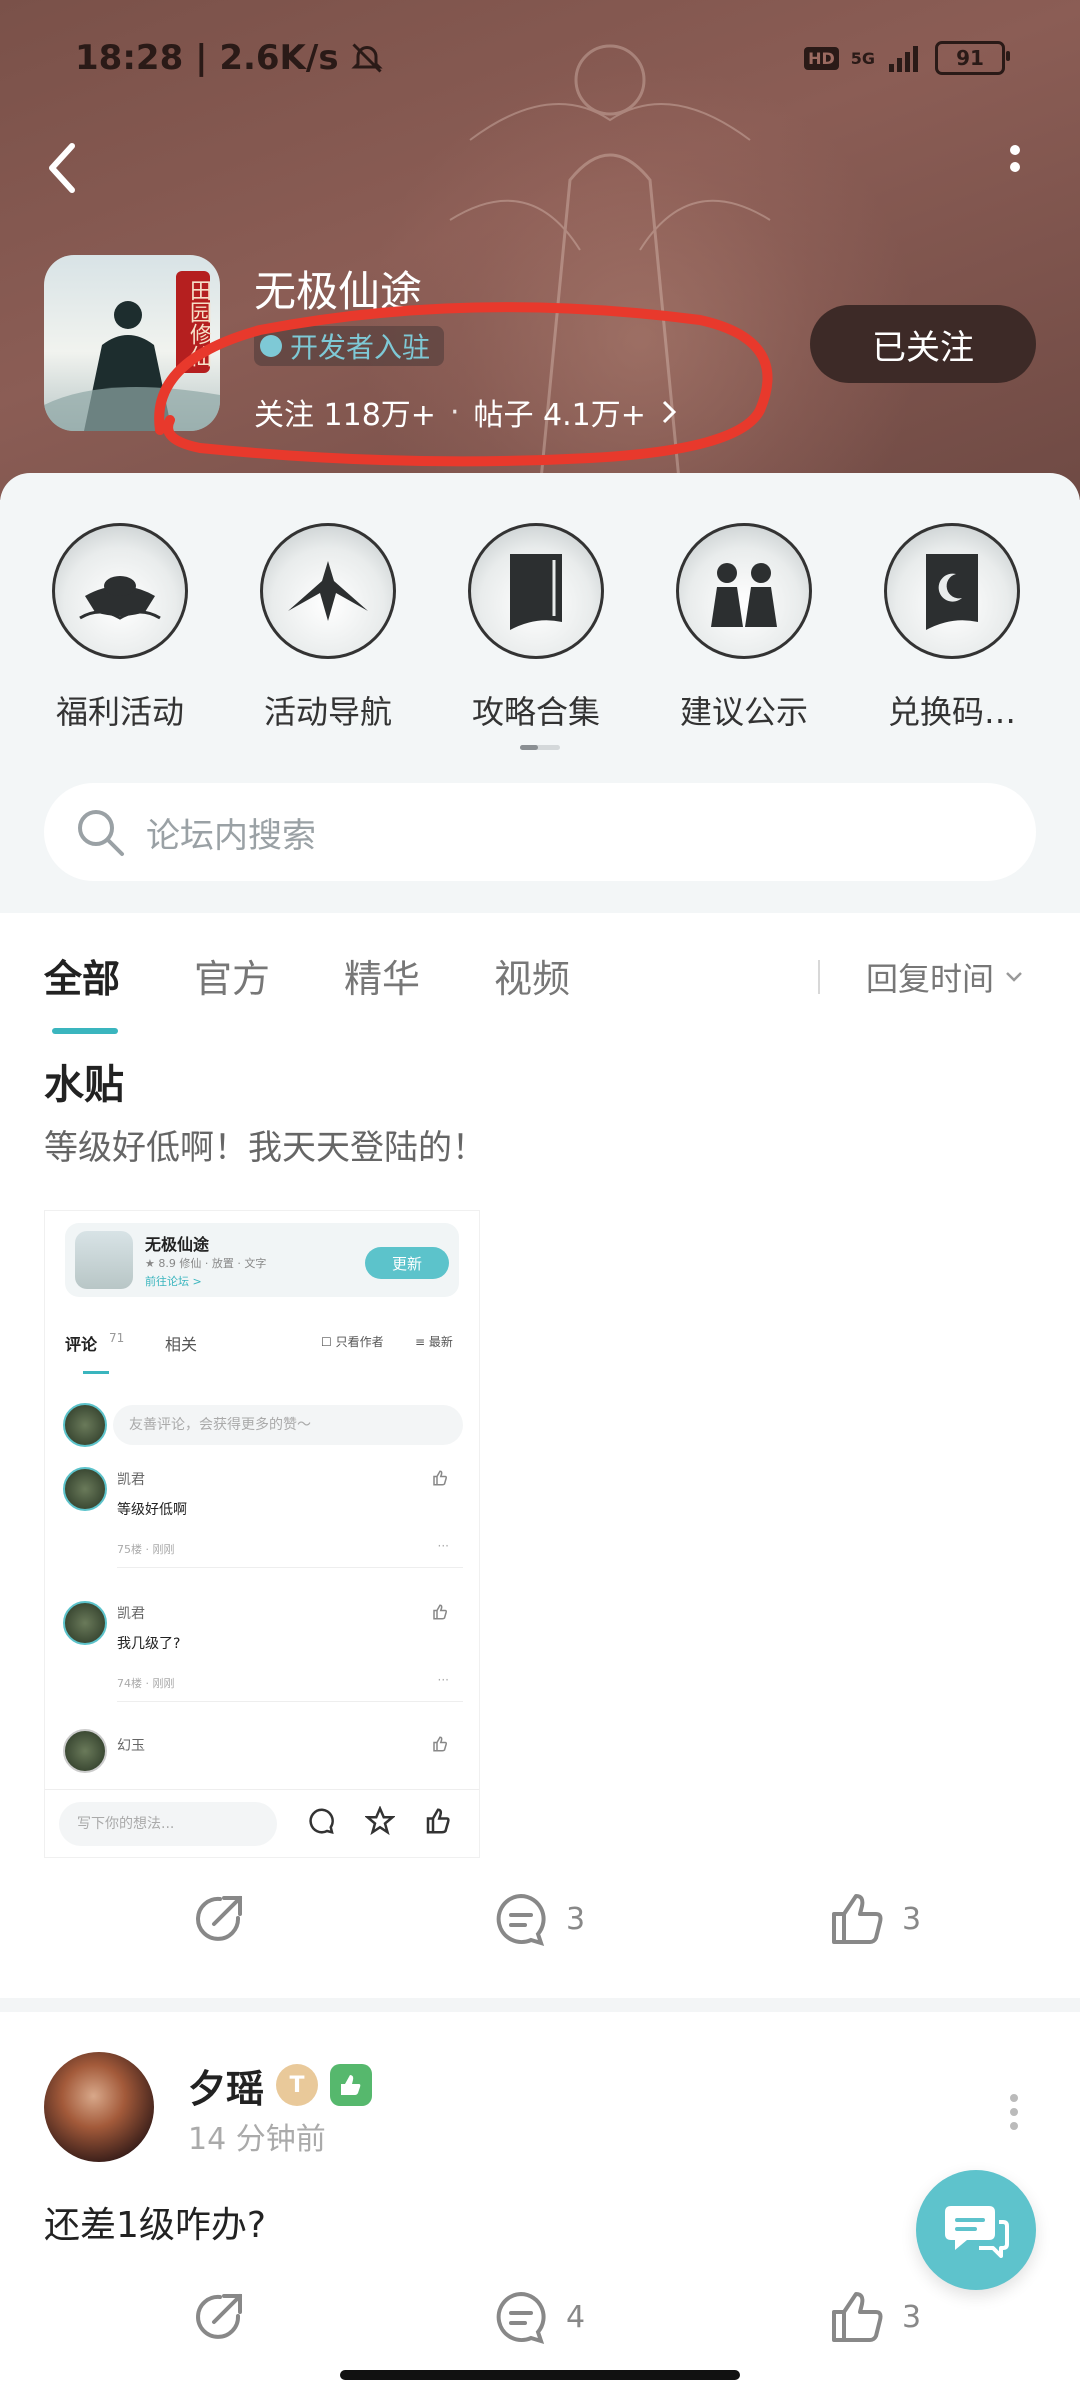  What do you see at coordinates (976, 2230) in the screenshot?
I see `compose-post-button` at bounding box center [976, 2230].